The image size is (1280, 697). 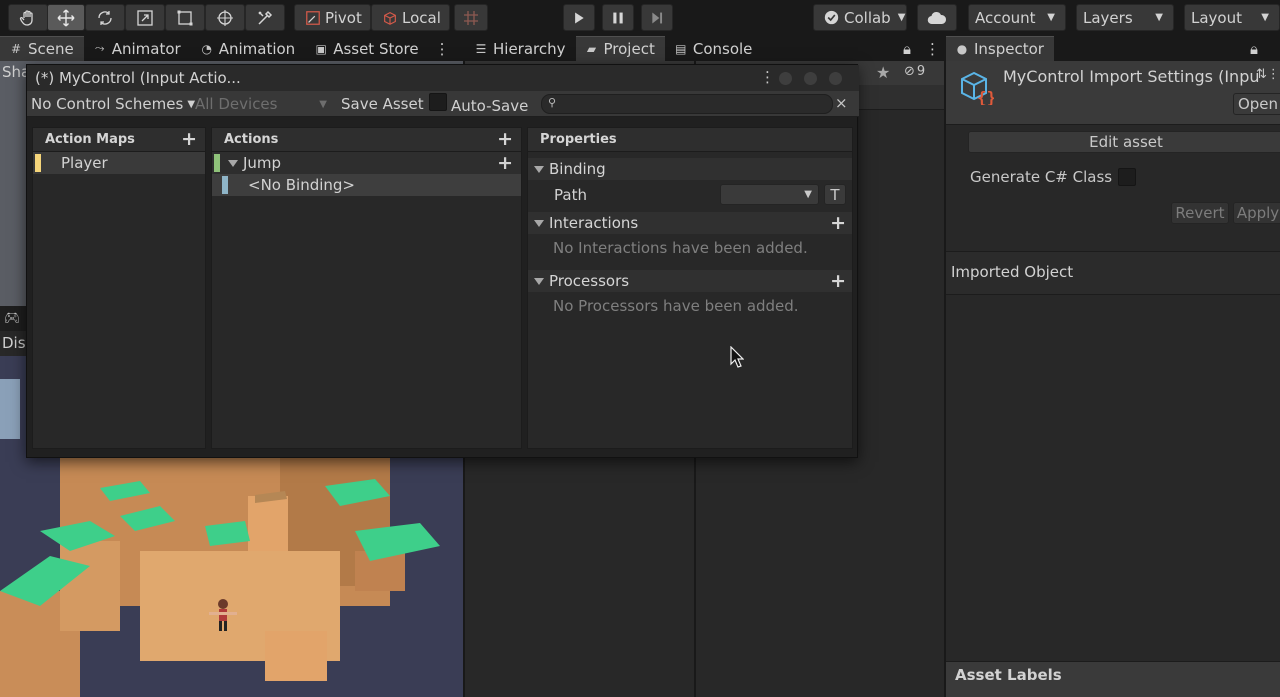 I want to click on grid-snap-button, so click(x=471, y=17).